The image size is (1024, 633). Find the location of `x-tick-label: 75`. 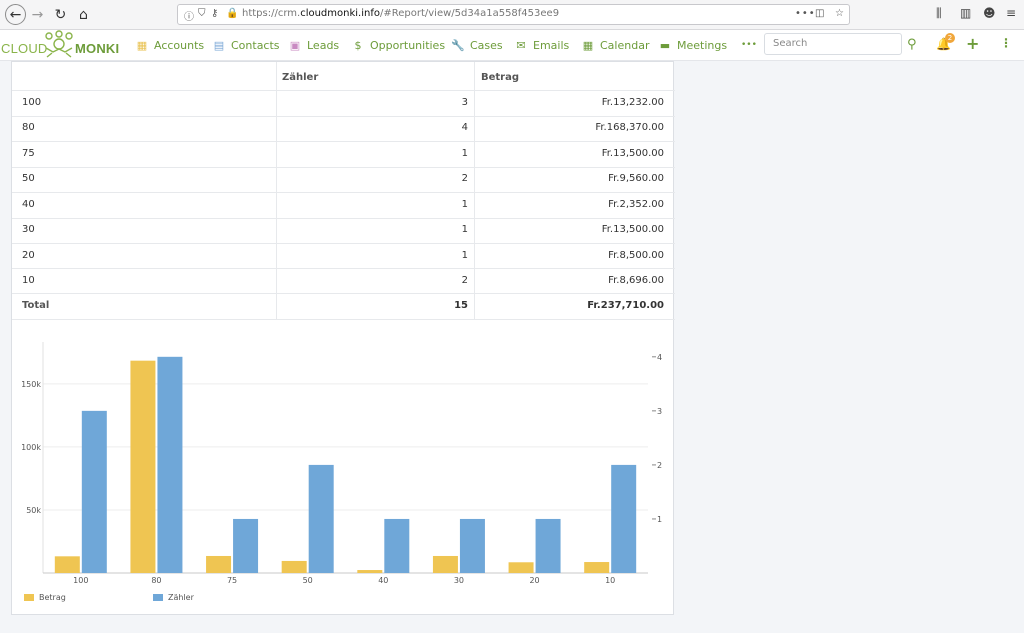

x-tick-label: 75 is located at coordinates (232, 580).